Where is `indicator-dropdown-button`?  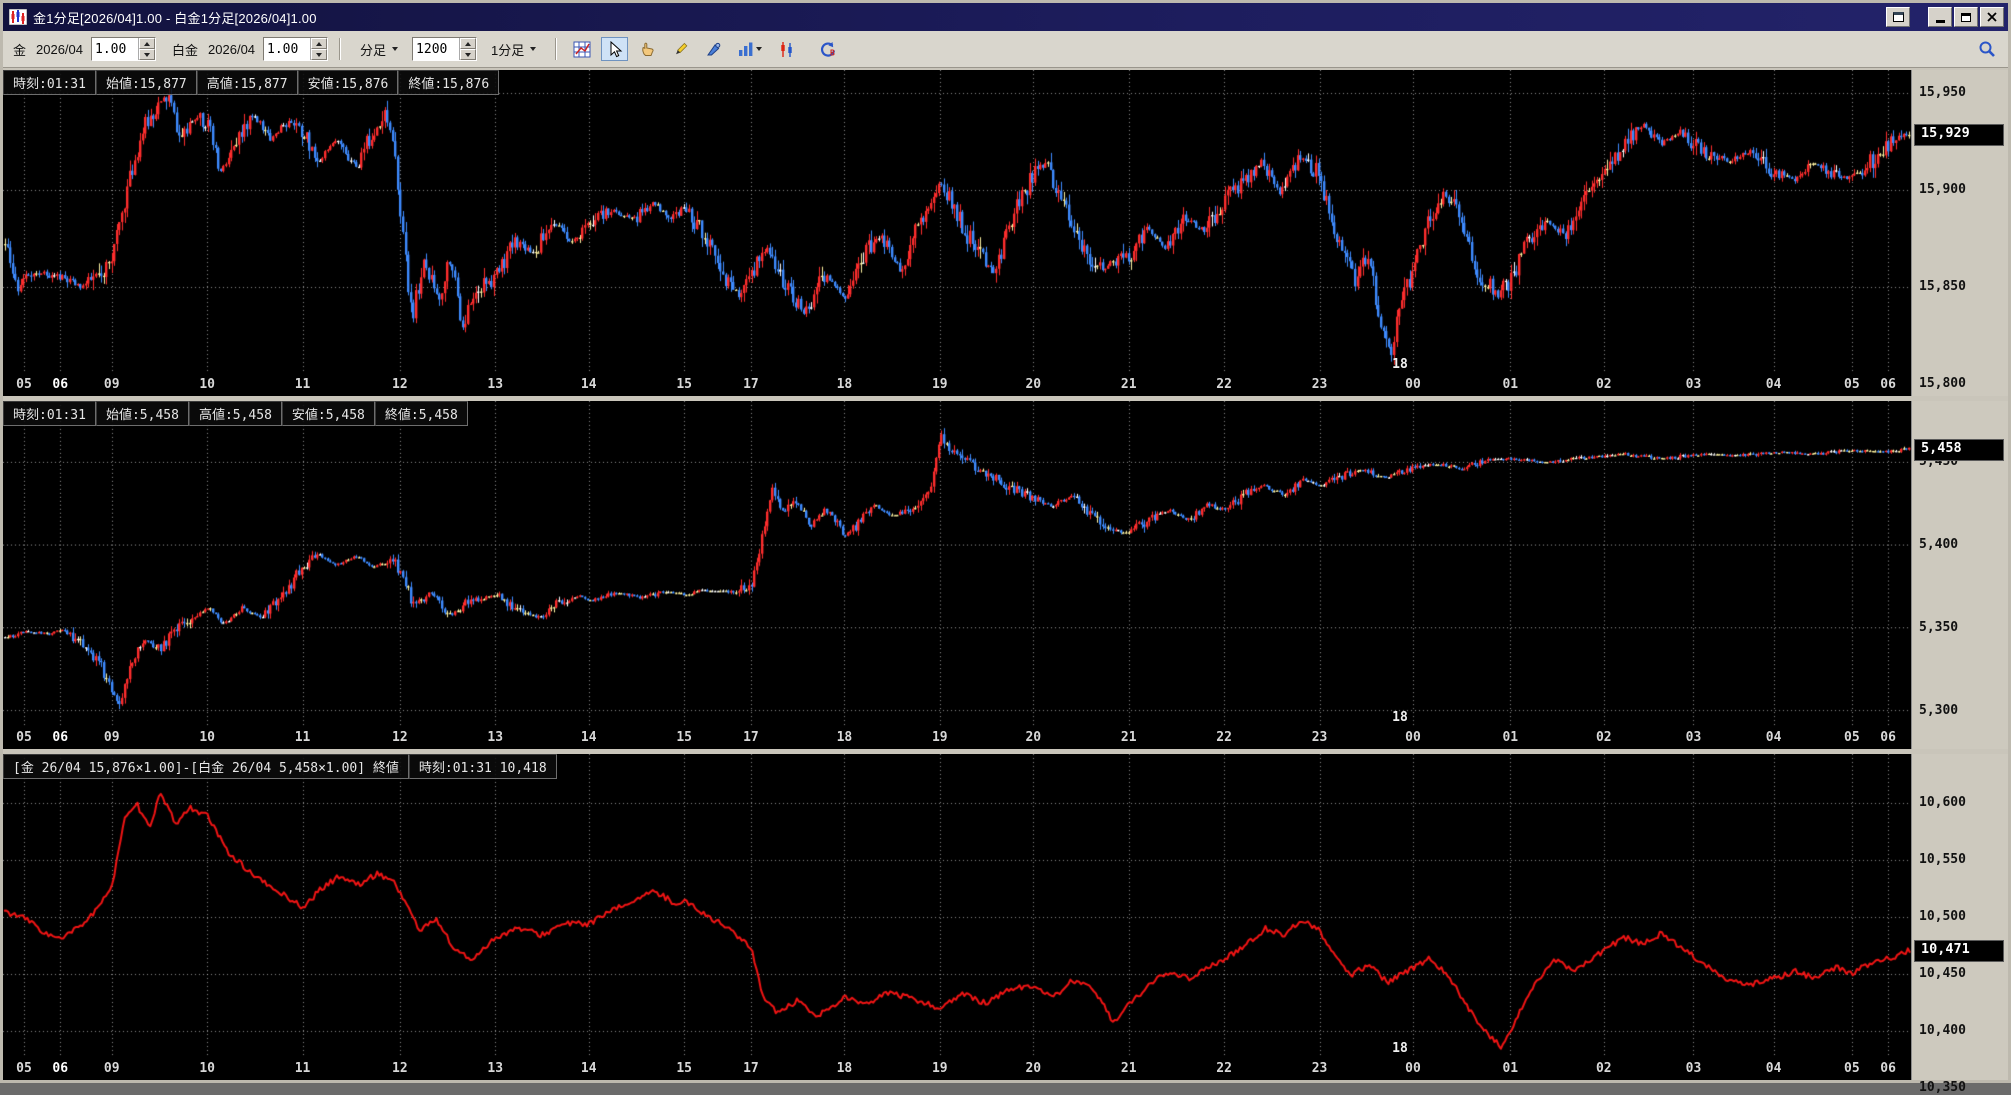
indicator-dropdown-button is located at coordinates (750, 49).